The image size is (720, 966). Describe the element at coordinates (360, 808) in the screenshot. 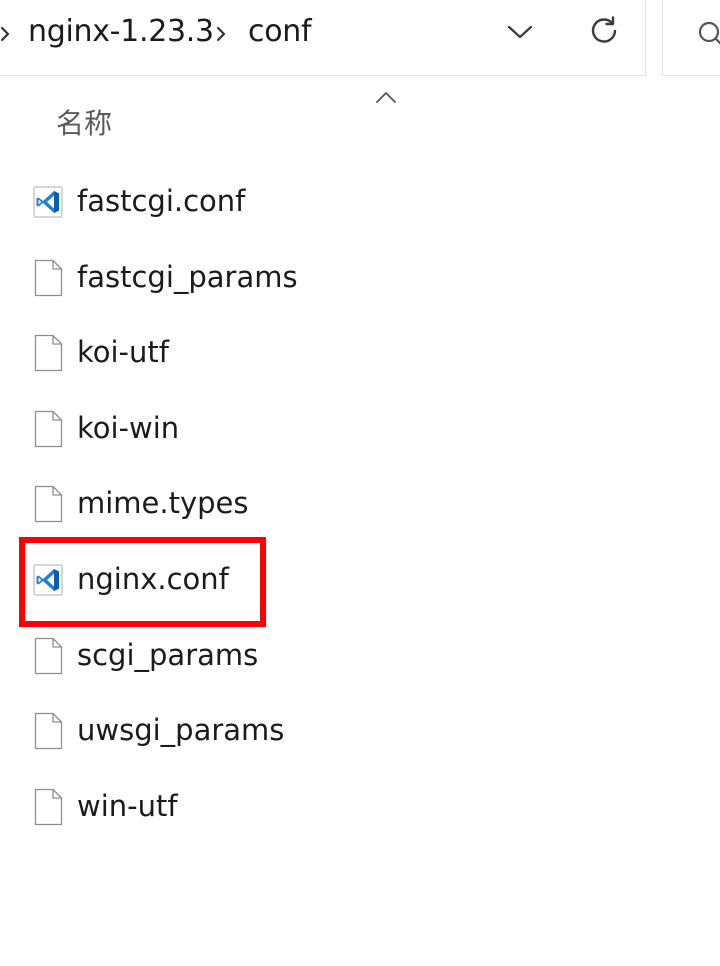

I see `file-row-win-utf: win-utf` at that location.